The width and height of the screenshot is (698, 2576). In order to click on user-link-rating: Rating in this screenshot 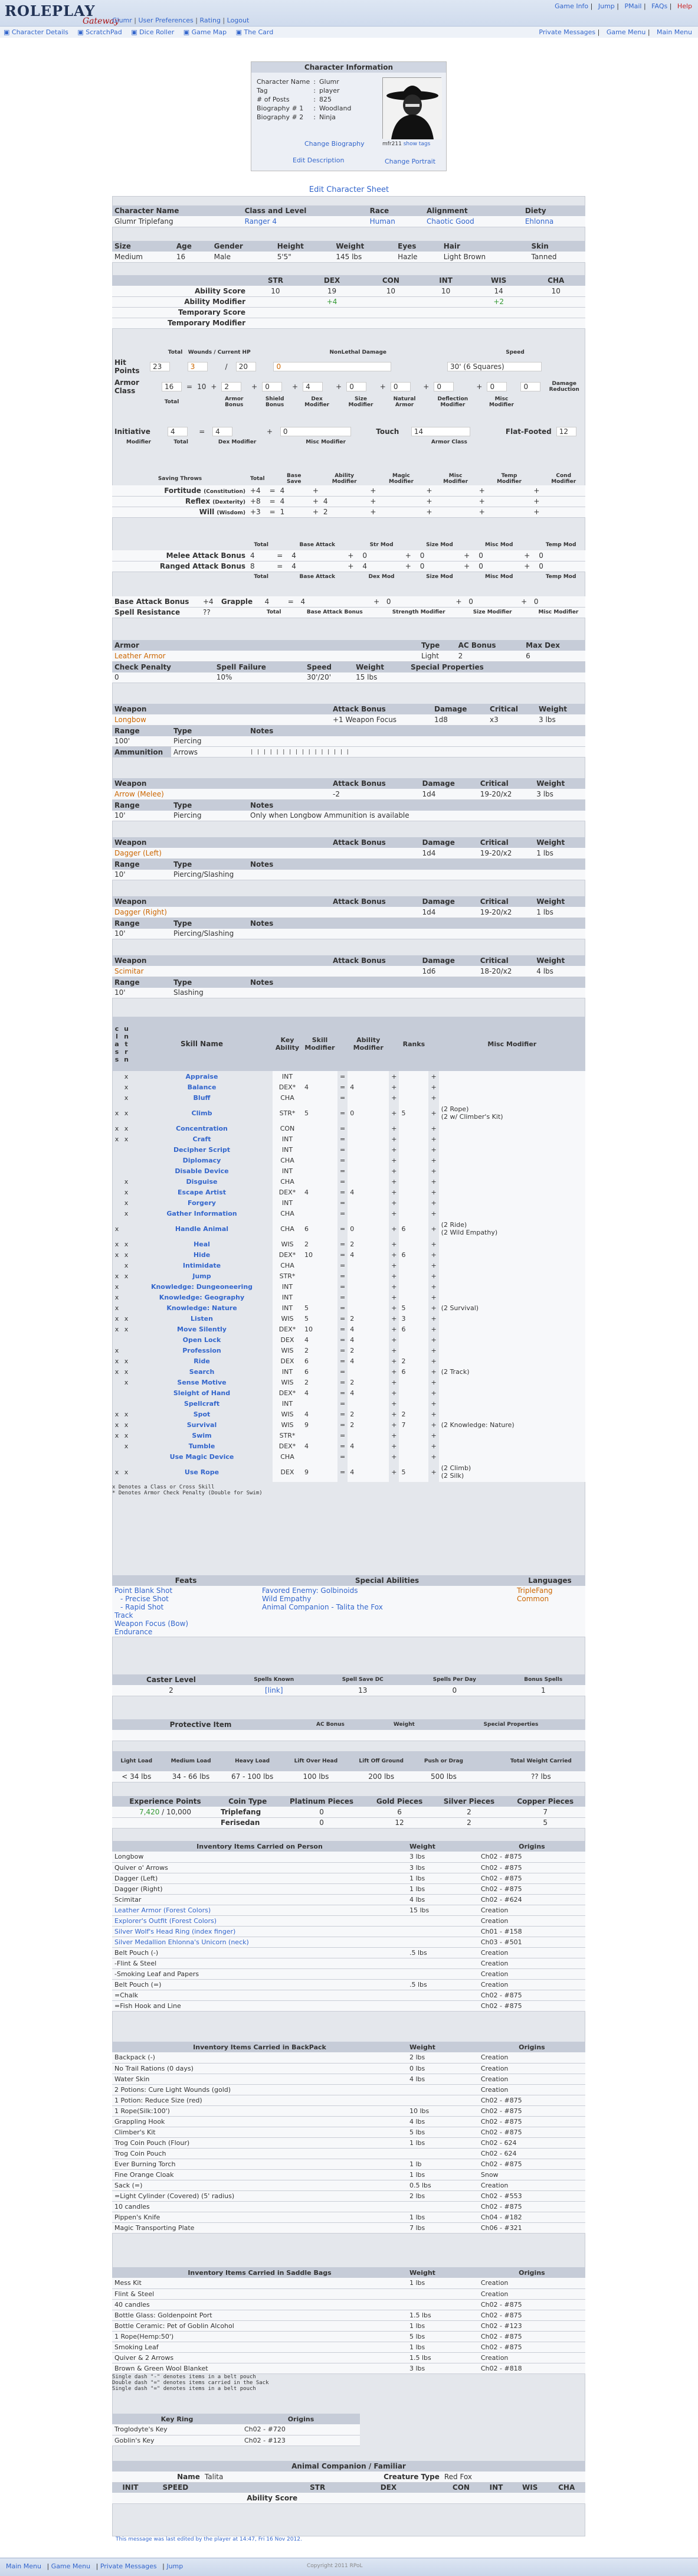, I will do `click(210, 20)`.